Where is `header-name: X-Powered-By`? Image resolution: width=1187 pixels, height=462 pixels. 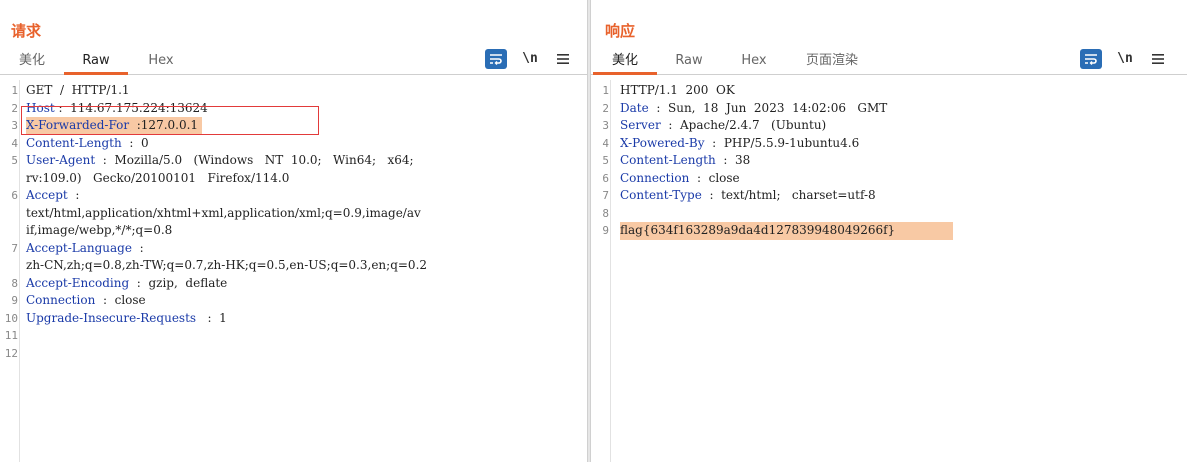
header-name: X-Powered-By is located at coordinates (662, 142).